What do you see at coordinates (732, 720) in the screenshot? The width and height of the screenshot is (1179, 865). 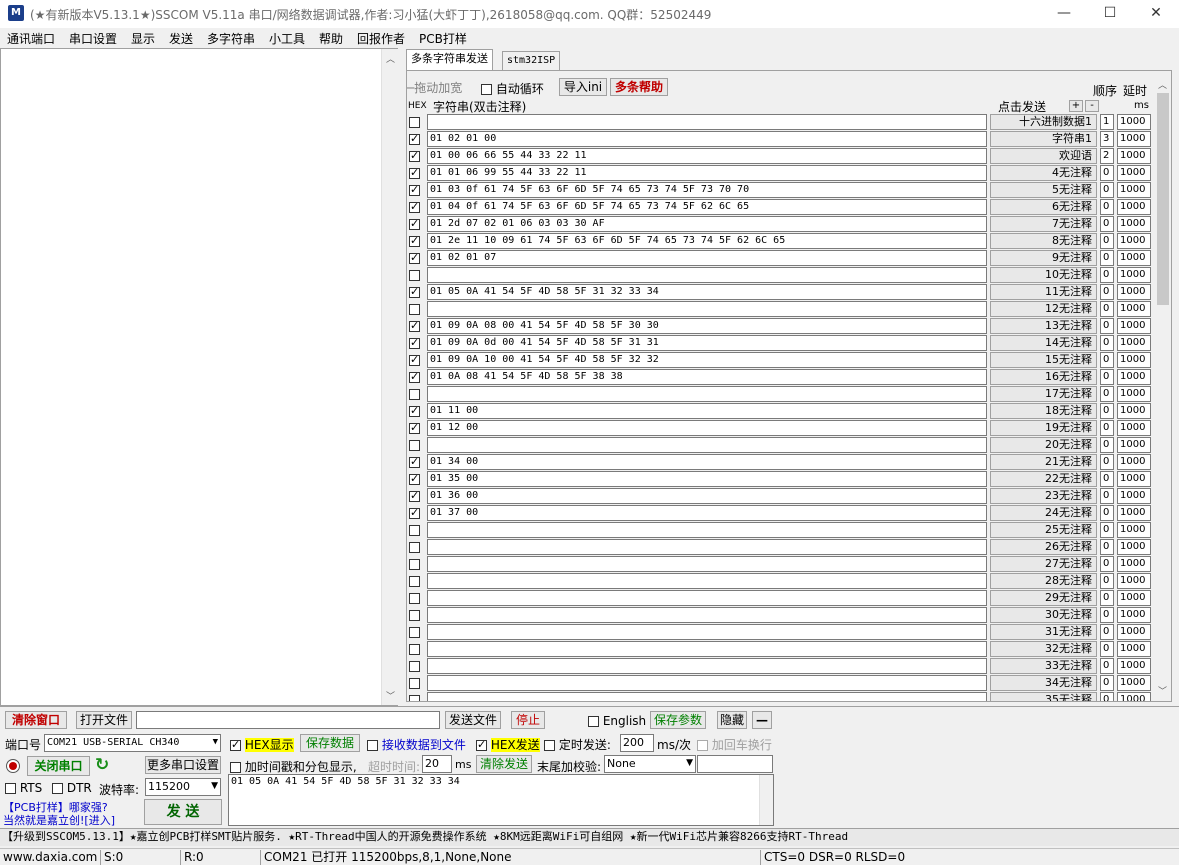 I see `hide-button: 隐藏` at bounding box center [732, 720].